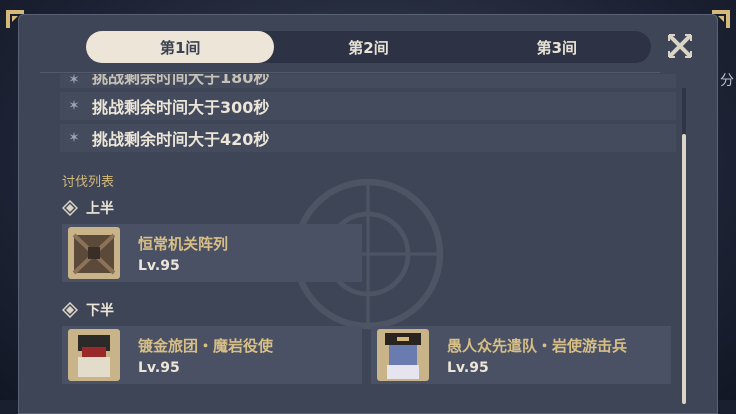 Image resolution: width=736 pixels, height=414 pixels. Describe the element at coordinates (100, 311) in the screenshot. I see `second-half-label: 下半` at that location.